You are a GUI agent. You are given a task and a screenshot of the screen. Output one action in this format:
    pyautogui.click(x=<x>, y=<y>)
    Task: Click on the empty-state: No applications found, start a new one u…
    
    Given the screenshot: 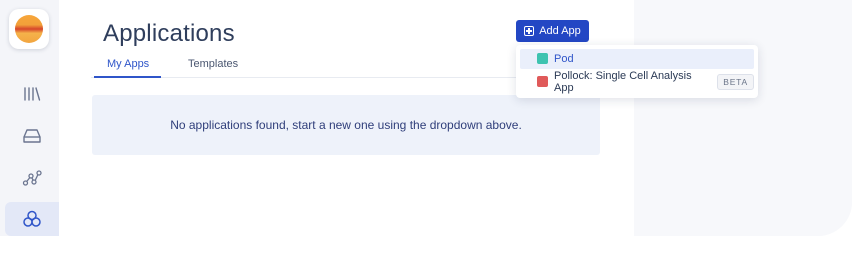 What is the action you would take?
    pyautogui.click(x=346, y=125)
    